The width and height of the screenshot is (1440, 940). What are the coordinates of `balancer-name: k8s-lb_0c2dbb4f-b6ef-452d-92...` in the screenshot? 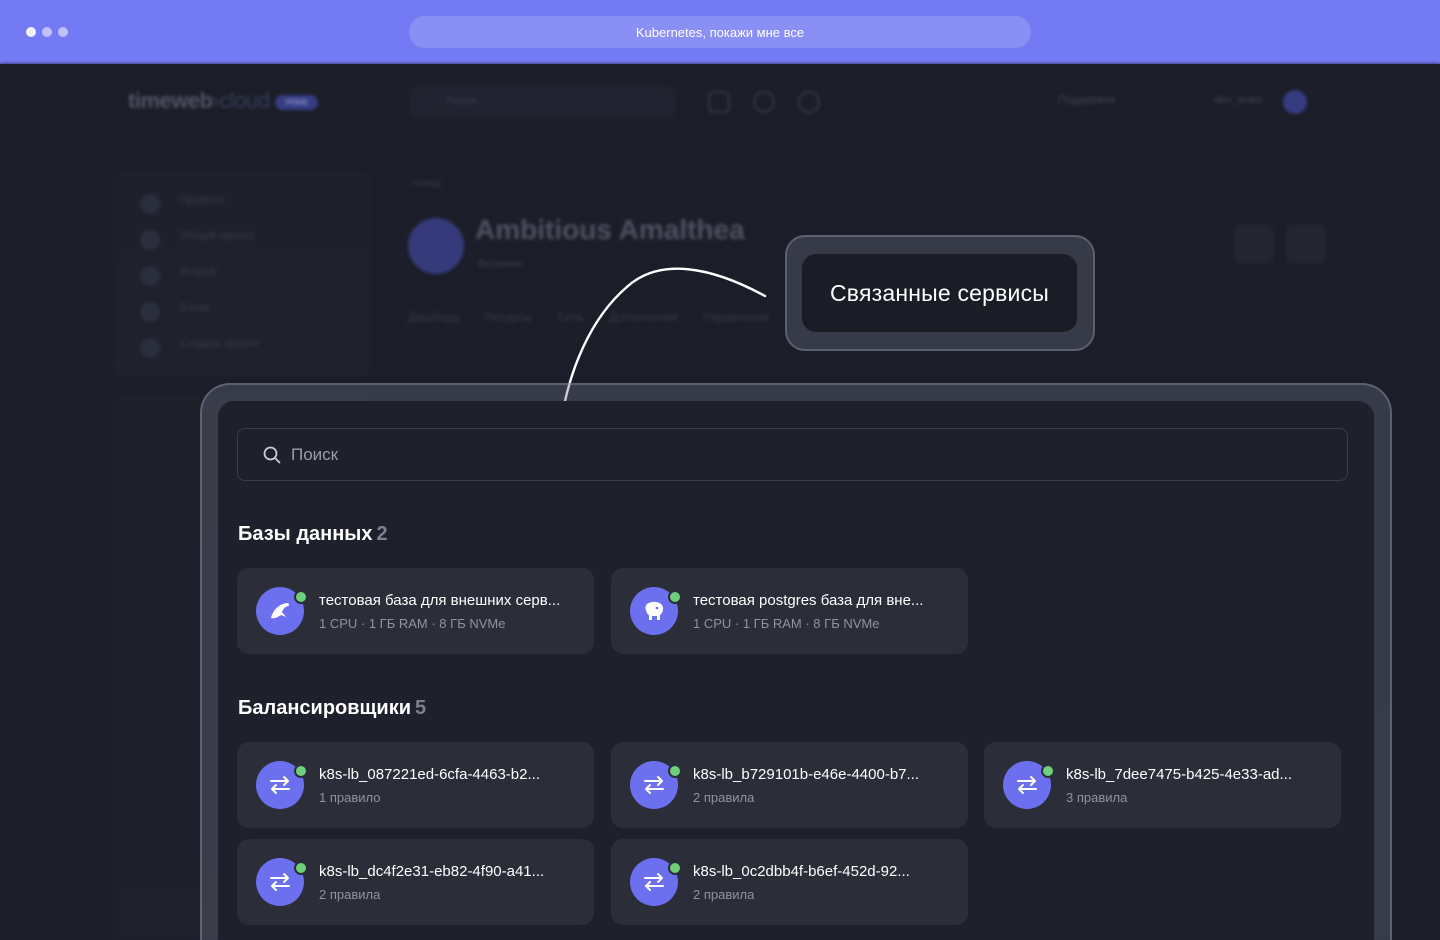 It's located at (801, 871).